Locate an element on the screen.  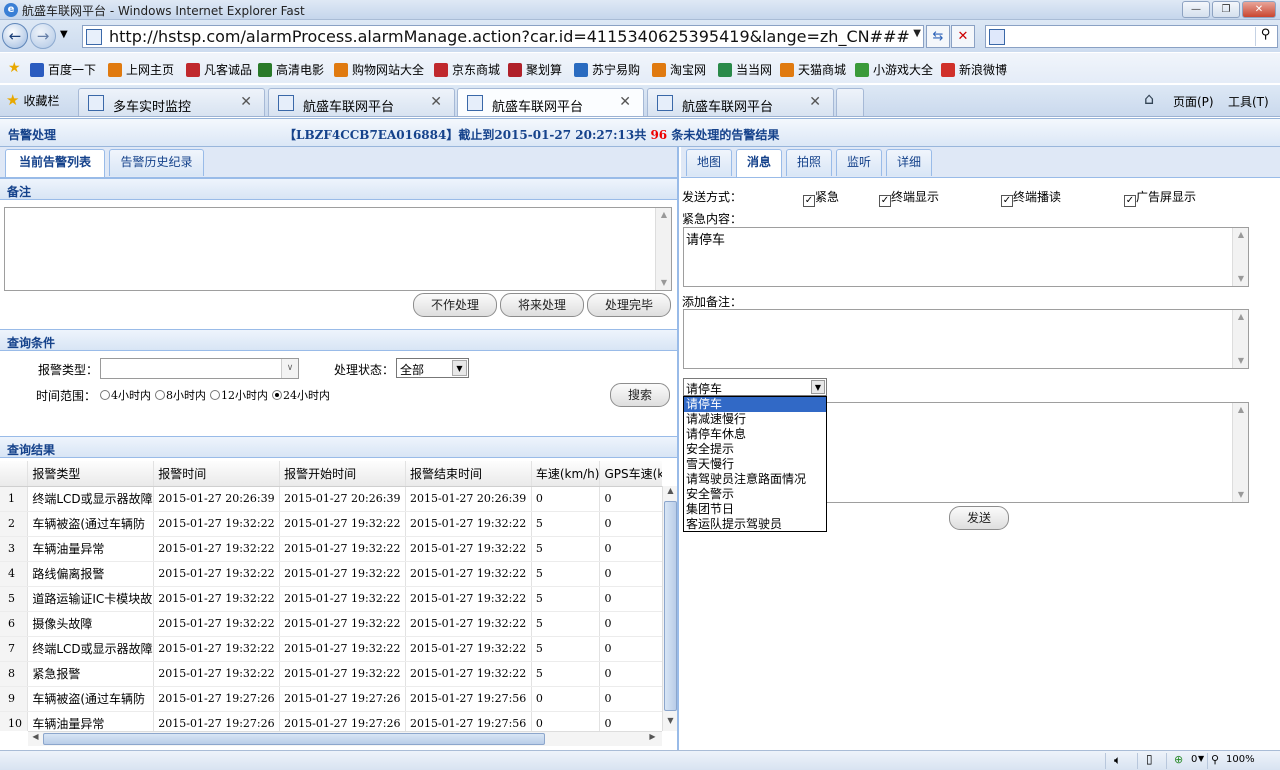
select-arrow-icon: ▼ is located at coordinates (818, 387).